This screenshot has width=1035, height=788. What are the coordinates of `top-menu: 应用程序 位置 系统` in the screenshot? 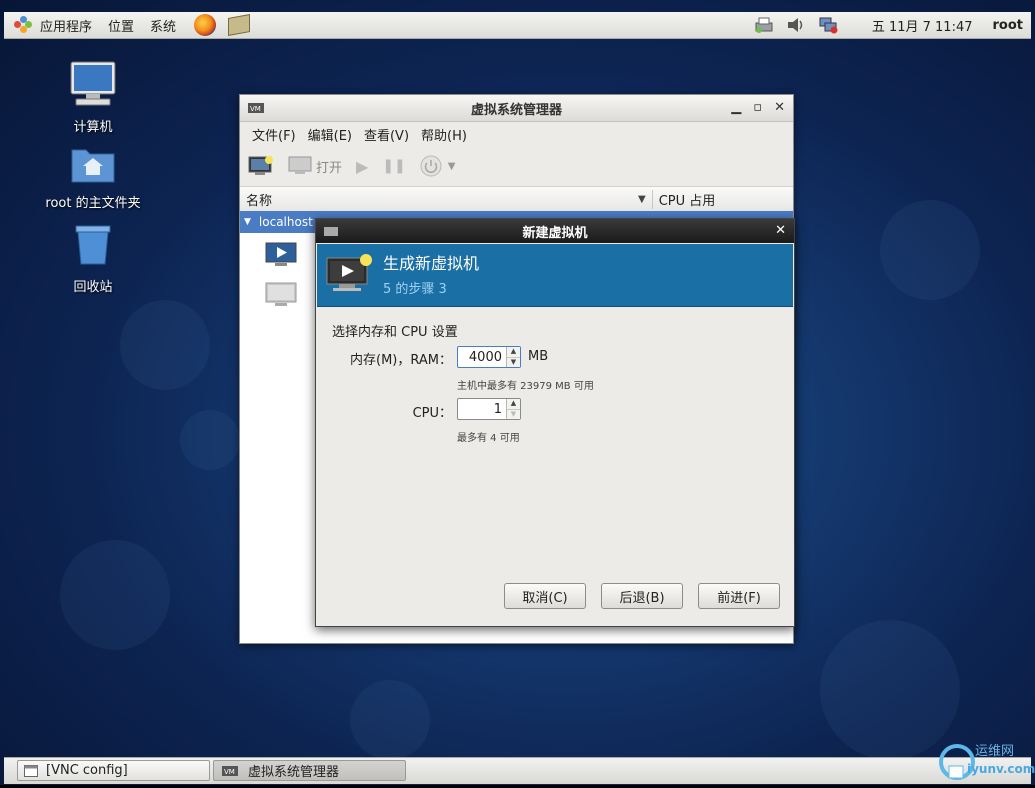 It's located at (127, 25).